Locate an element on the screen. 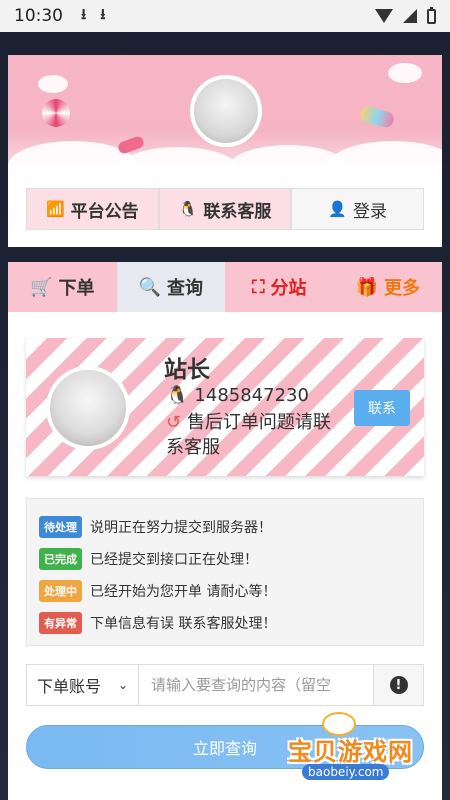 The height and width of the screenshot is (800, 450). watermark-site: baobeiy.com is located at coordinates (346, 772).